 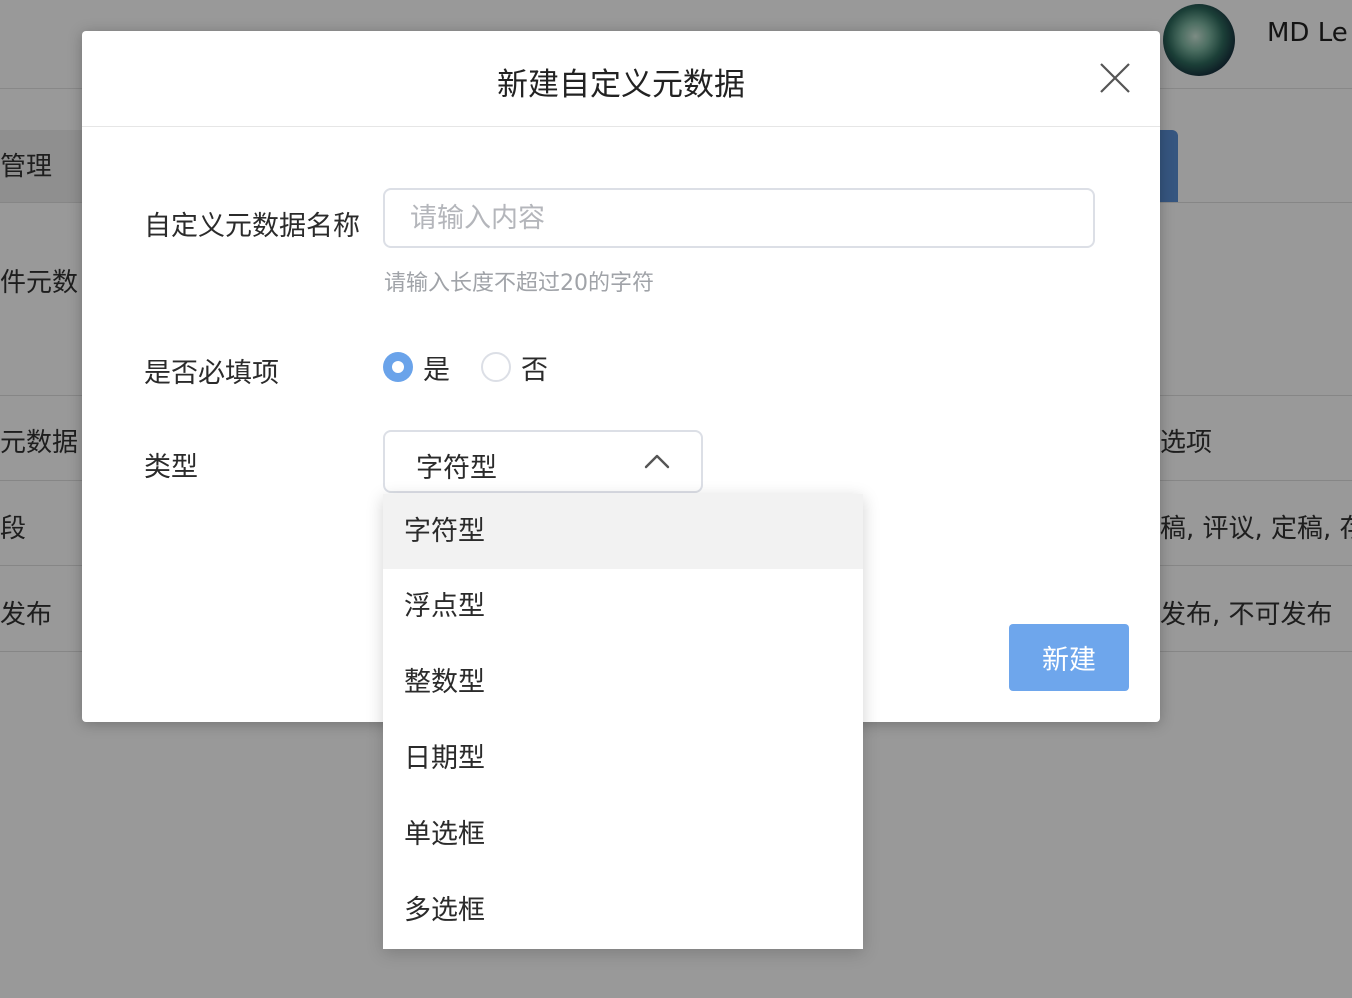 I want to click on create-button: 新建, so click(x=1069, y=657).